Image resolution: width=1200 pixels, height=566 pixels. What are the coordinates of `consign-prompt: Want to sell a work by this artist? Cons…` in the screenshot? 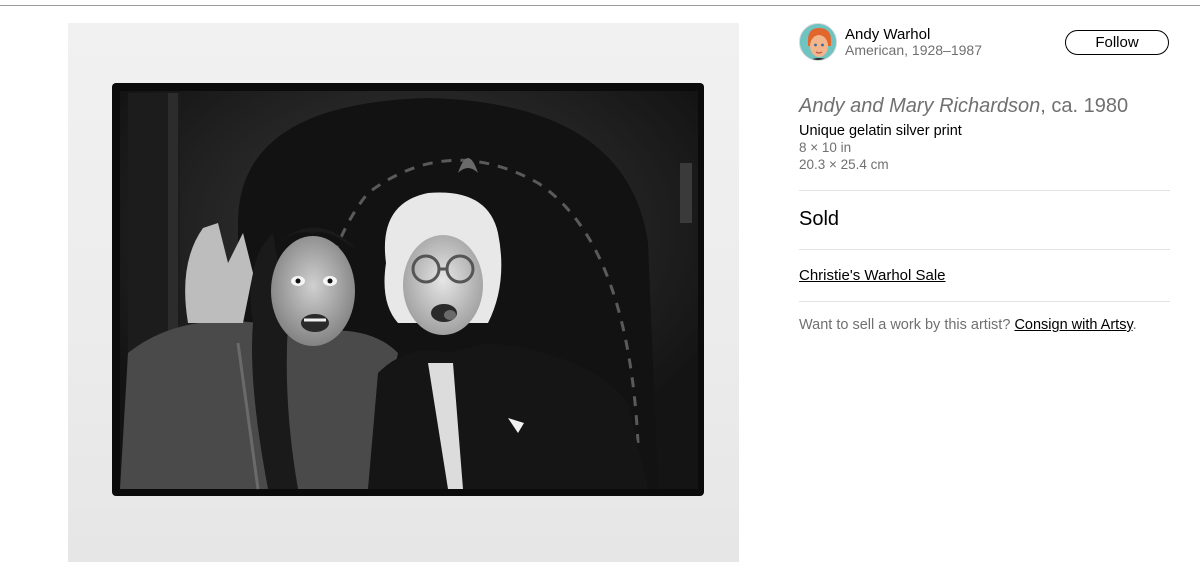 It's located at (968, 325).